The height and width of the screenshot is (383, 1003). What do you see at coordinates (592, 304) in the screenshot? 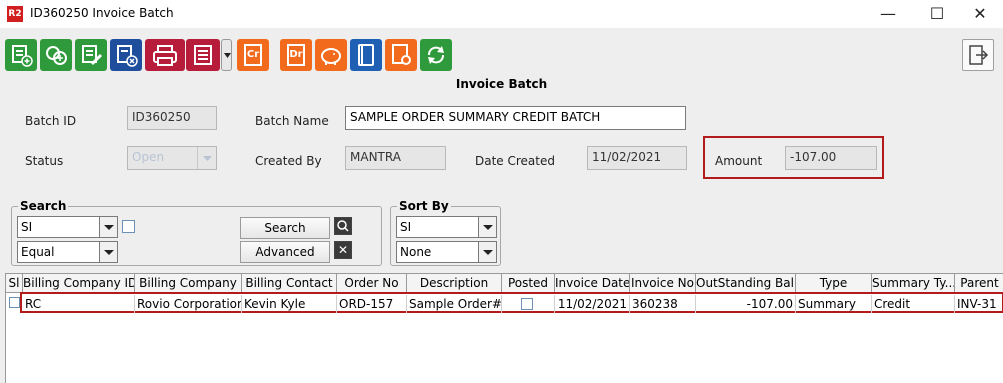
I see `cell-invoice-date: 11/02/2021` at bounding box center [592, 304].